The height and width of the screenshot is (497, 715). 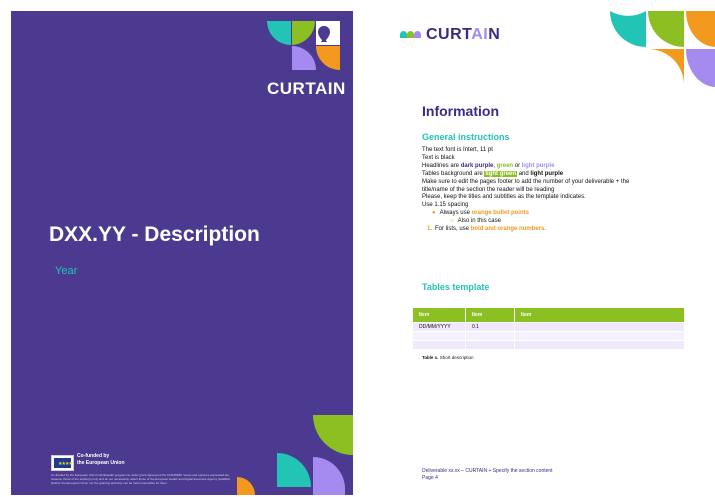 I want to click on table-caption: Table x. Short description, so click(x=448, y=357).